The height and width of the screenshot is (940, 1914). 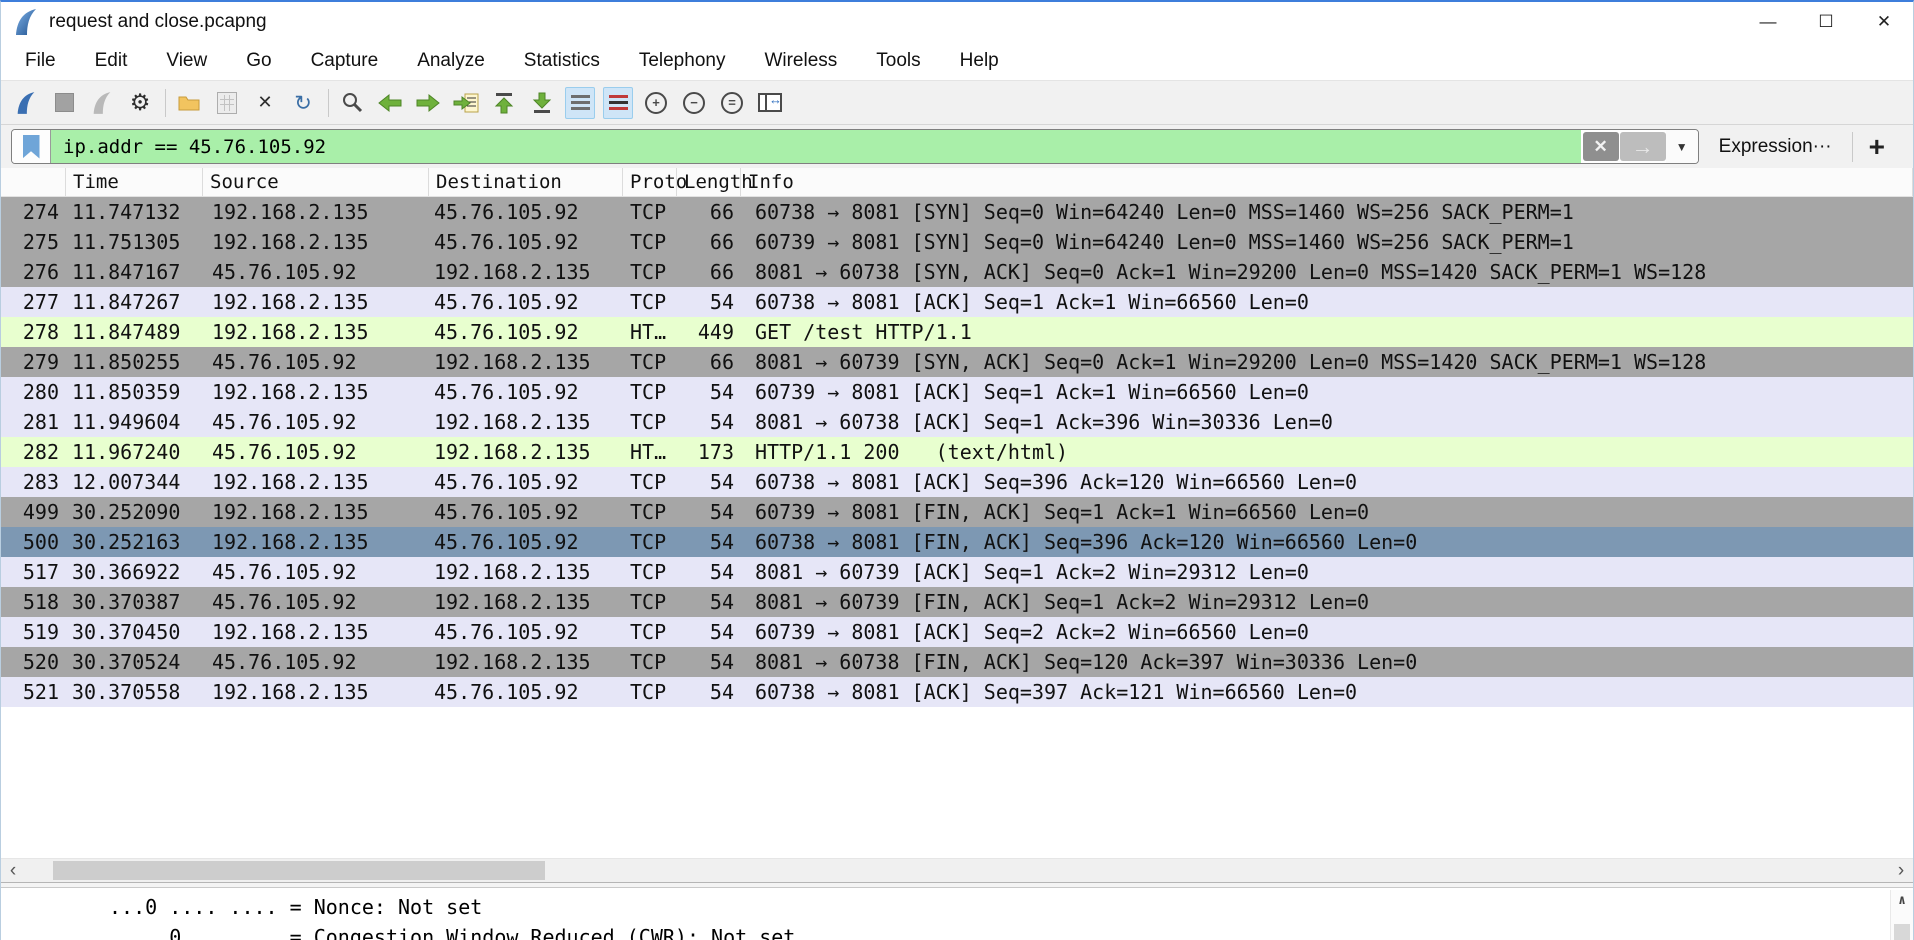 What do you see at coordinates (863, 332) in the screenshot?
I see `packet-info: GET /test HTTP/1.1` at bounding box center [863, 332].